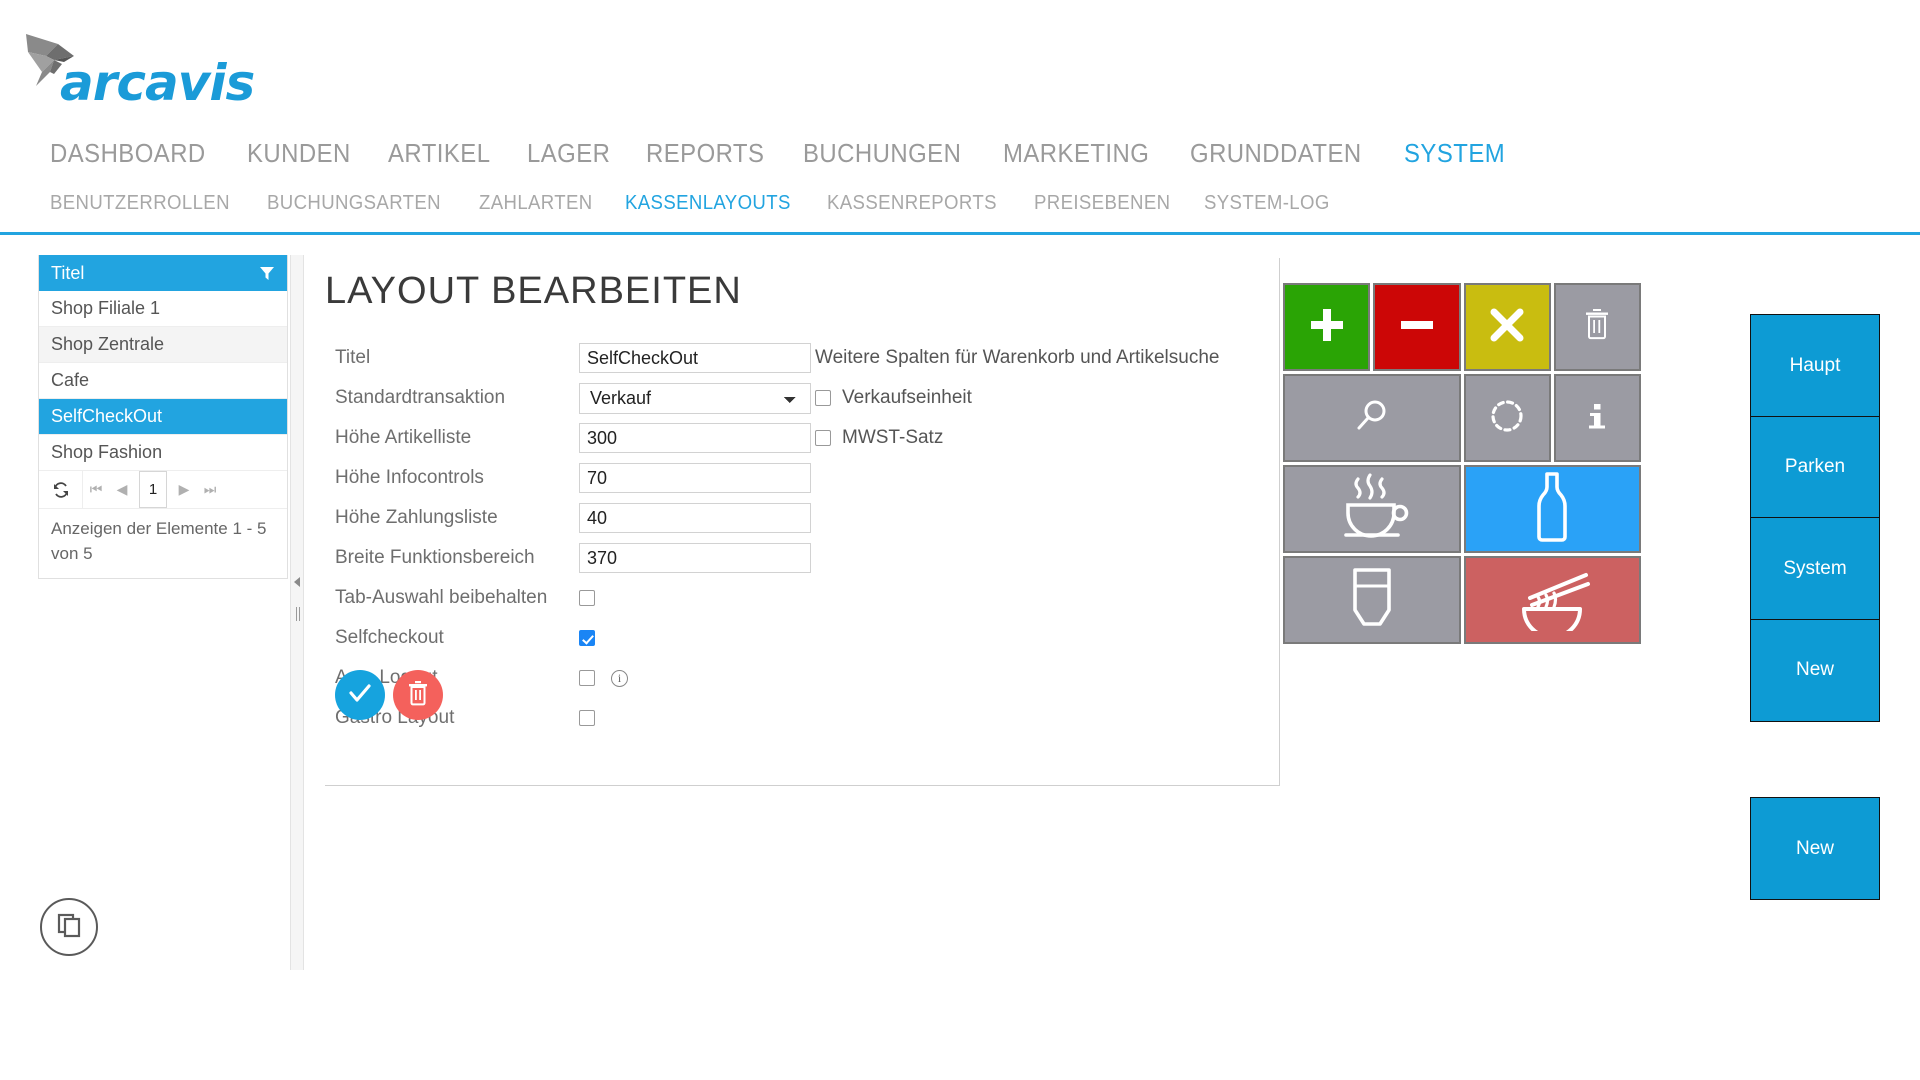 This screenshot has width=1920, height=1080. I want to click on checkmark-icon, so click(360, 695).